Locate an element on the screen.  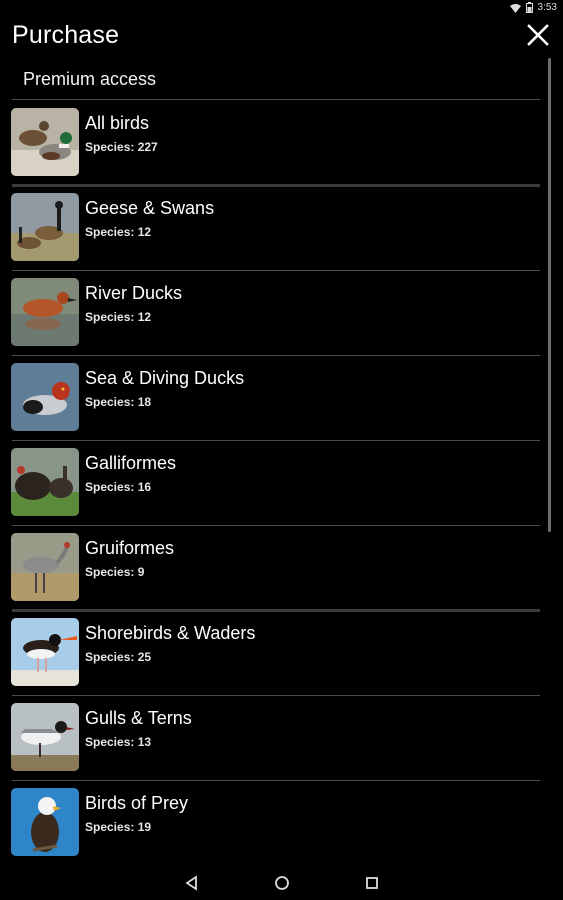
wifi-icon is located at coordinates (515, 8).